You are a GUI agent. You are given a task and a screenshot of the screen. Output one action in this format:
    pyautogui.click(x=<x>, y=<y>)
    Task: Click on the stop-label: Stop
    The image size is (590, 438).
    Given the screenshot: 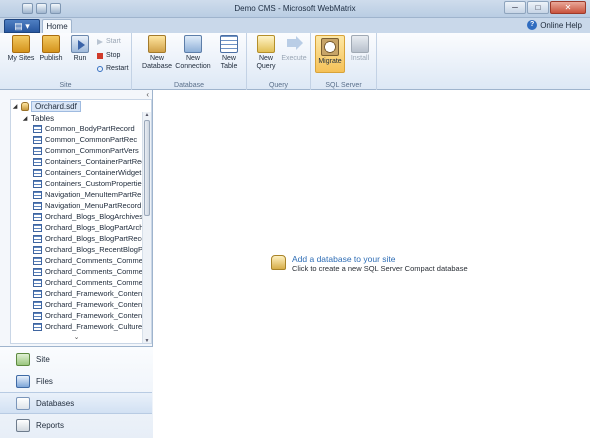 What is the action you would take?
    pyautogui.click(x=113, y=55)
    